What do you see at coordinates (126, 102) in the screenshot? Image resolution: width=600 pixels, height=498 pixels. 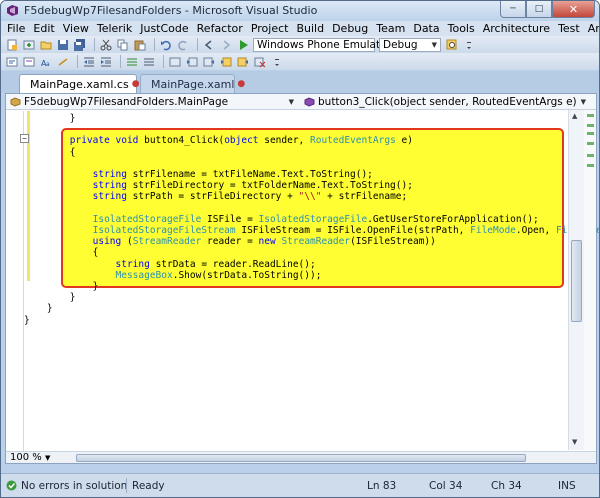 I see `class-selector-value: F5debugWp7FilesandFolders.MainPage` at bounding box center [126, 102].